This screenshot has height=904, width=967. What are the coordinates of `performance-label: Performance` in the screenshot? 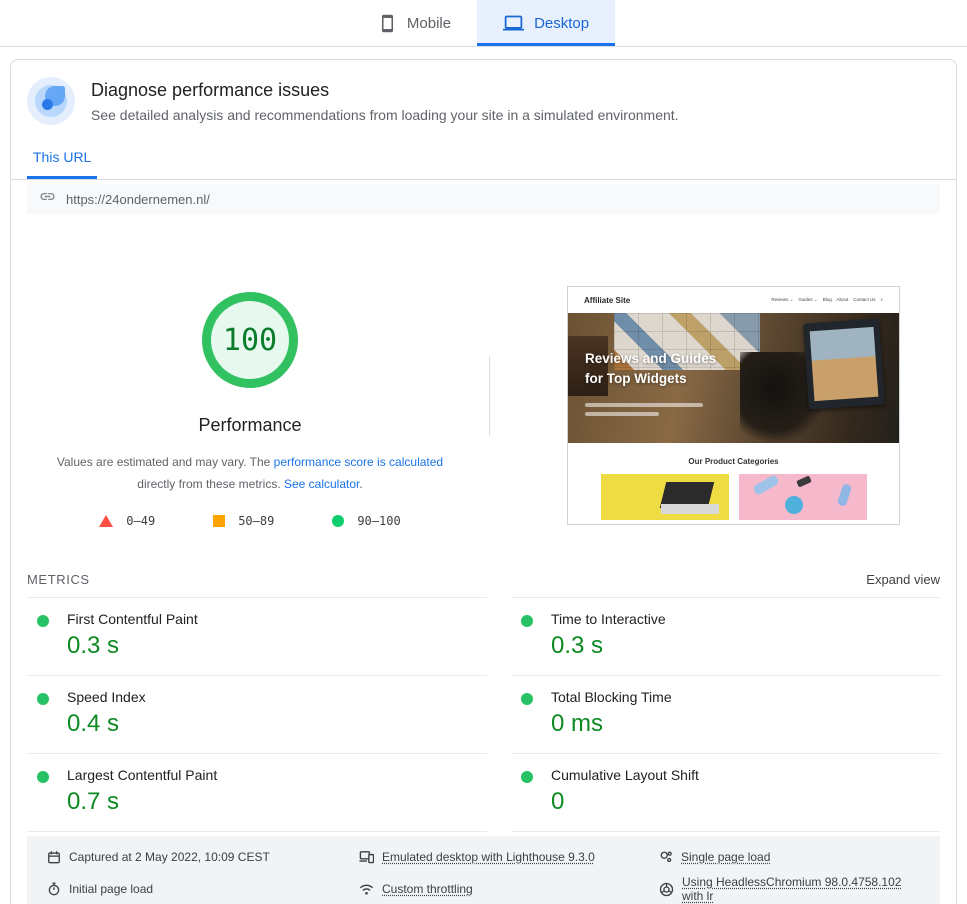 It's located at (250, 425).